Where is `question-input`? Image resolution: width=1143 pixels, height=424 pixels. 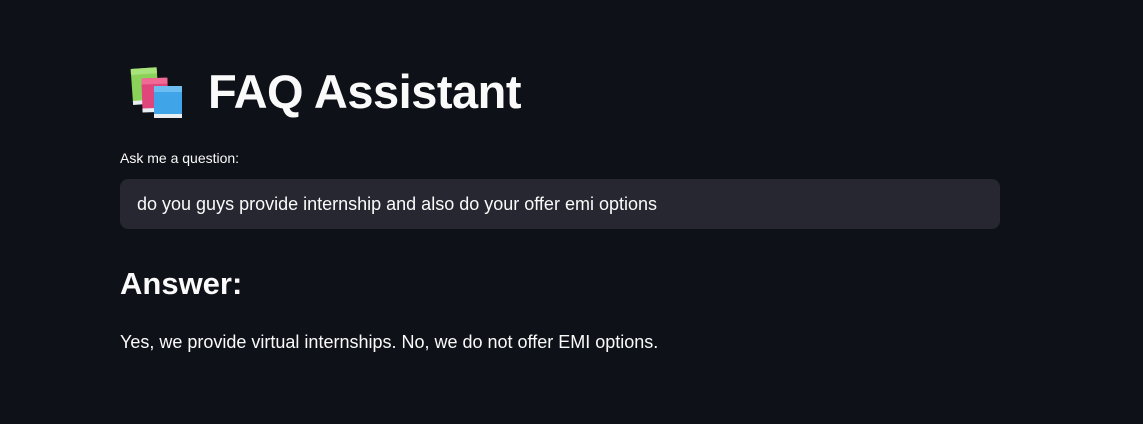
question-input is located at coordinates (560, 204).